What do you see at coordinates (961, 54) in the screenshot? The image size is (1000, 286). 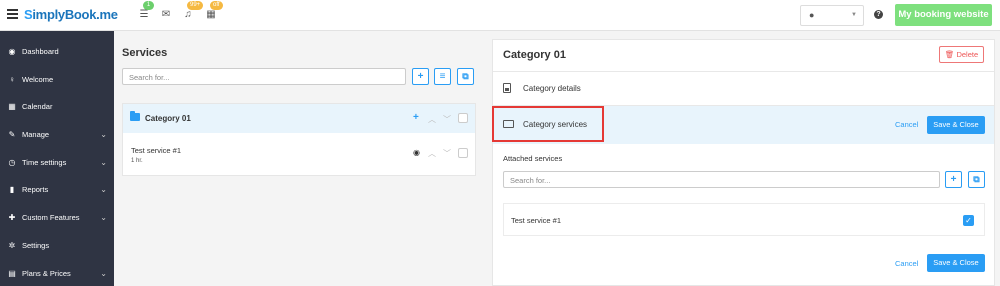 I see `delete-button: 🗑 Delete` at bounding box center [961, 54].